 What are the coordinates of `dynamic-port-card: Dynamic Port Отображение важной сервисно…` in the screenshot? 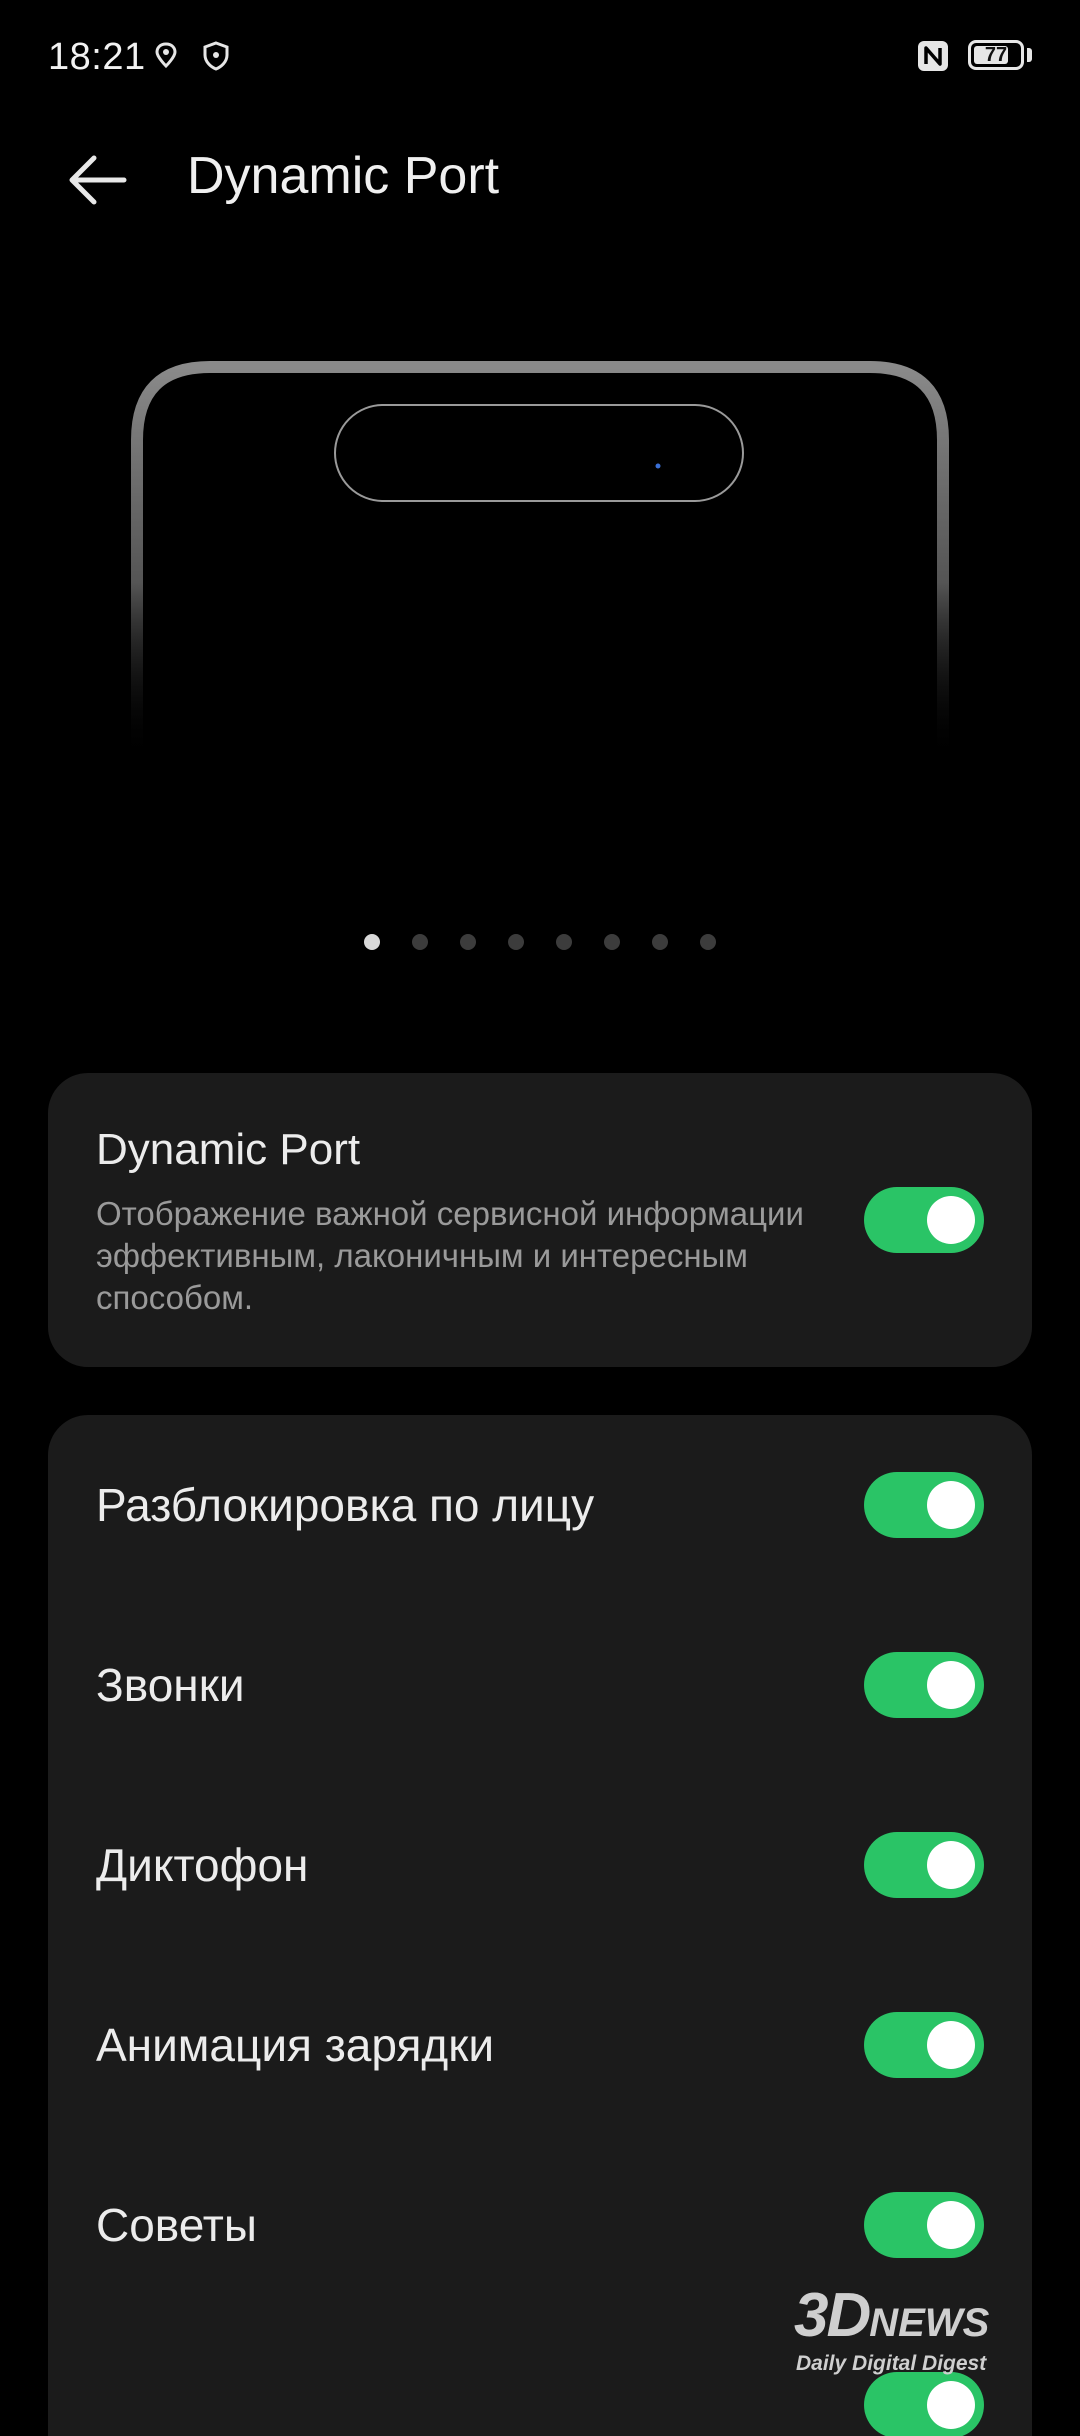 It's located at (540, 1220).